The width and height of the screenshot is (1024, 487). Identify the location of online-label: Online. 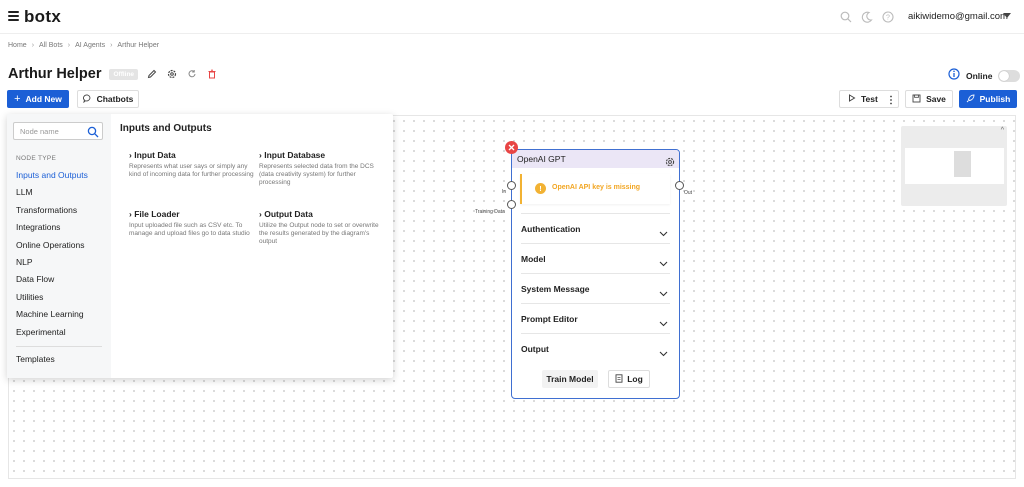
(979, 76).